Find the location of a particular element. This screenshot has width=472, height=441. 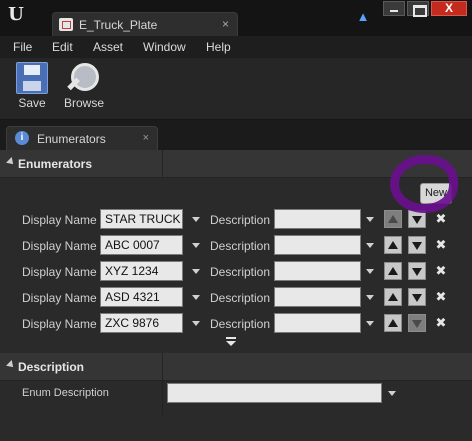

display-name-input: ZXC 9876 is located at coordinates (141, 323).